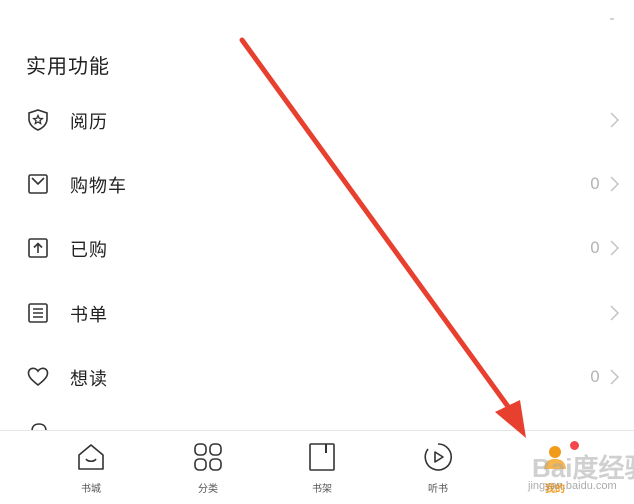  What do you see at coordinates (322, 457) in the screenshot?
I see `bookshelf-icon` at bounding box center [322, 457].